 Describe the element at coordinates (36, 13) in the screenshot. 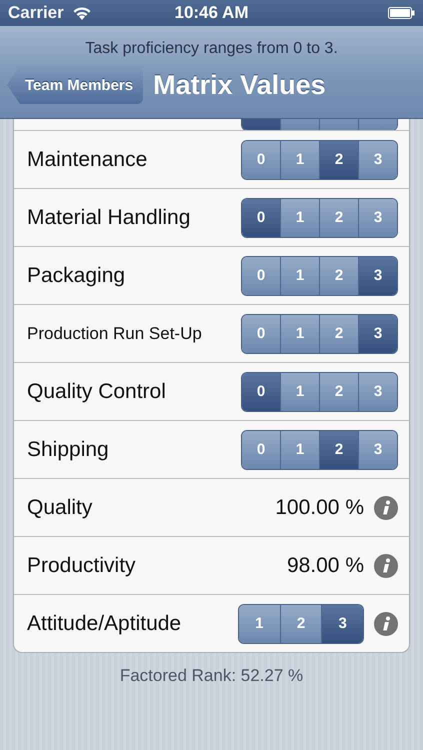

I see `carrier-label: Carrier` at that location.